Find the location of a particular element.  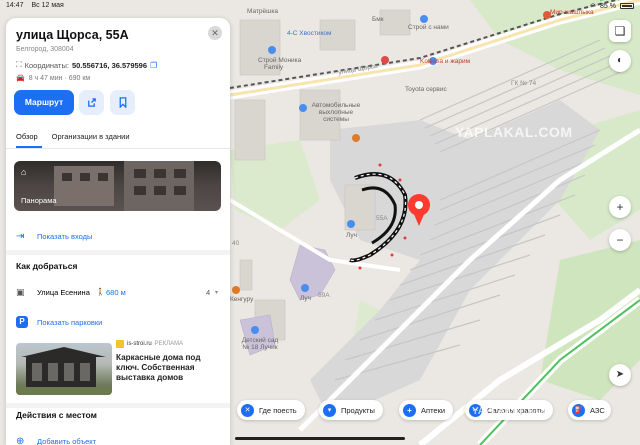

minus-icon: − is located at coordinates (620, 240).